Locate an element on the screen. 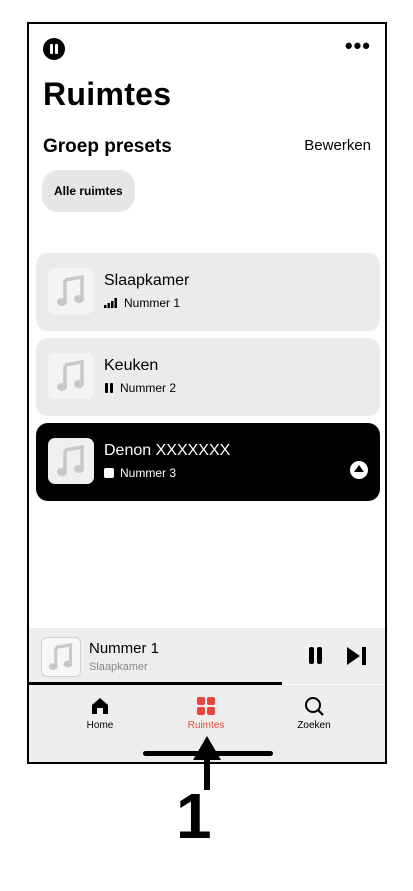  tab-zoeken: Zoeken is located at coordinates (314, 713).